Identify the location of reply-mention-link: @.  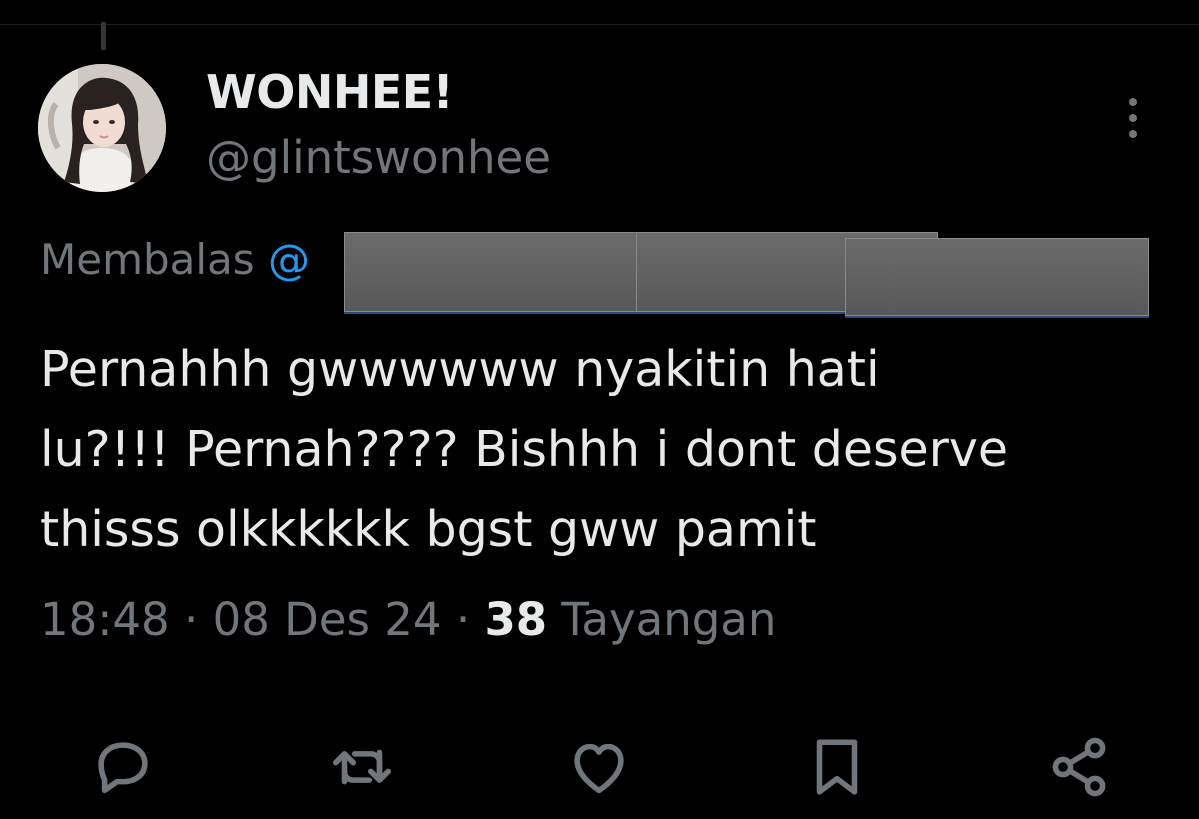
(289, 259).